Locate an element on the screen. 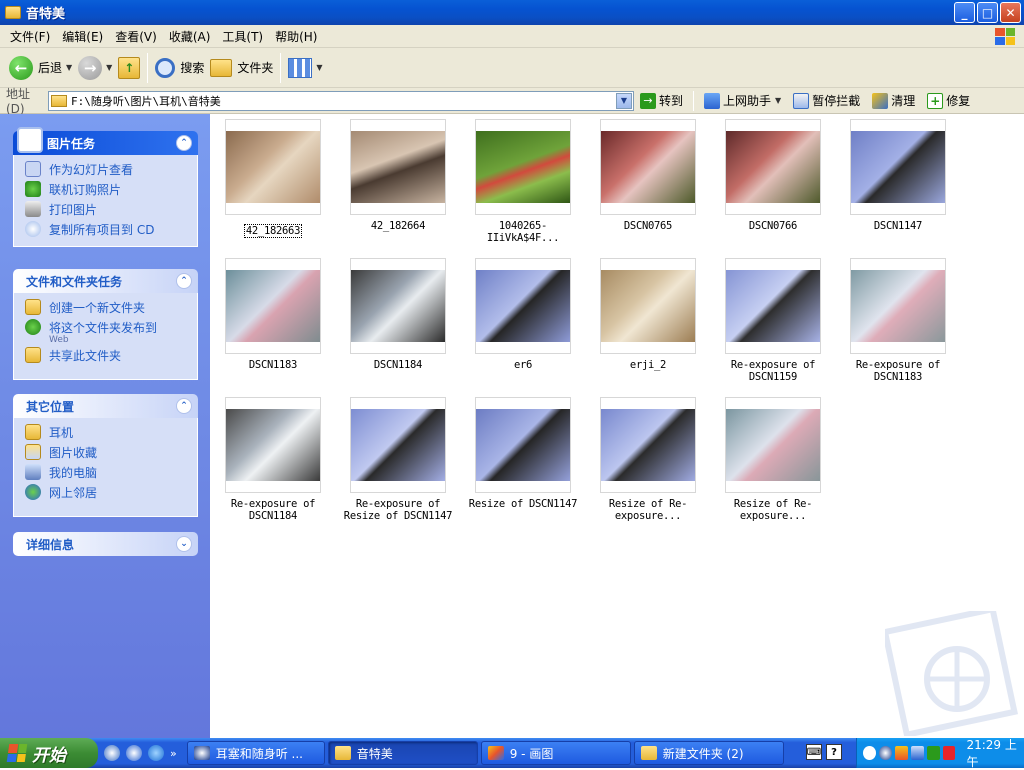 The height and width of the screenshot is (770, 1024). place-earphones: 耳机 is located at coordinates (111, 434).